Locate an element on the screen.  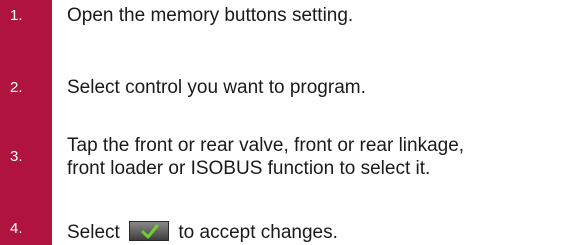
step-text: Select control you want to program. is located at coordinates (216, 87).